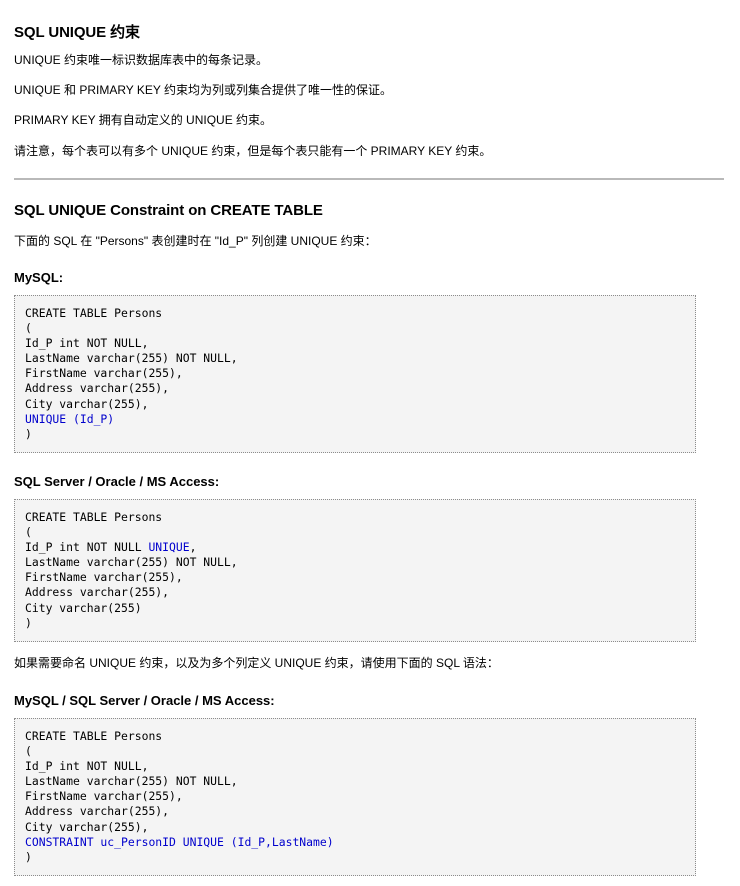  Describe the element at coordinates (141, 60) in the screenshot. I see `paragraph-1: UNIQUE 约束唯一标识数据库表中的每条记录。` at that location.